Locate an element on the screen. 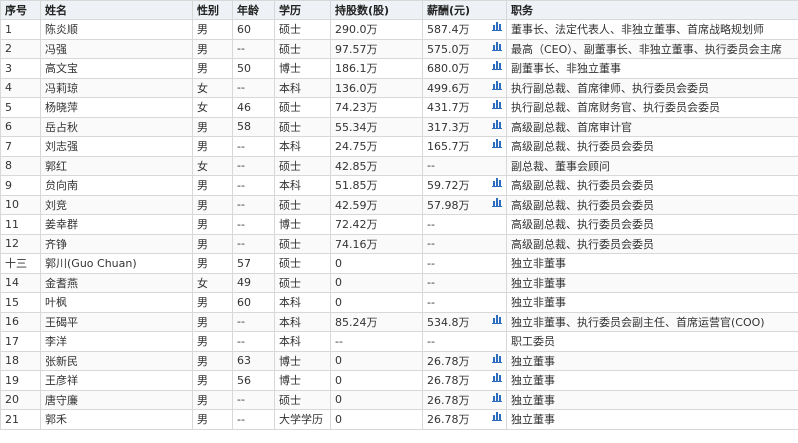  cell-salary: 680.0万 is located at coordinates (464, 68).